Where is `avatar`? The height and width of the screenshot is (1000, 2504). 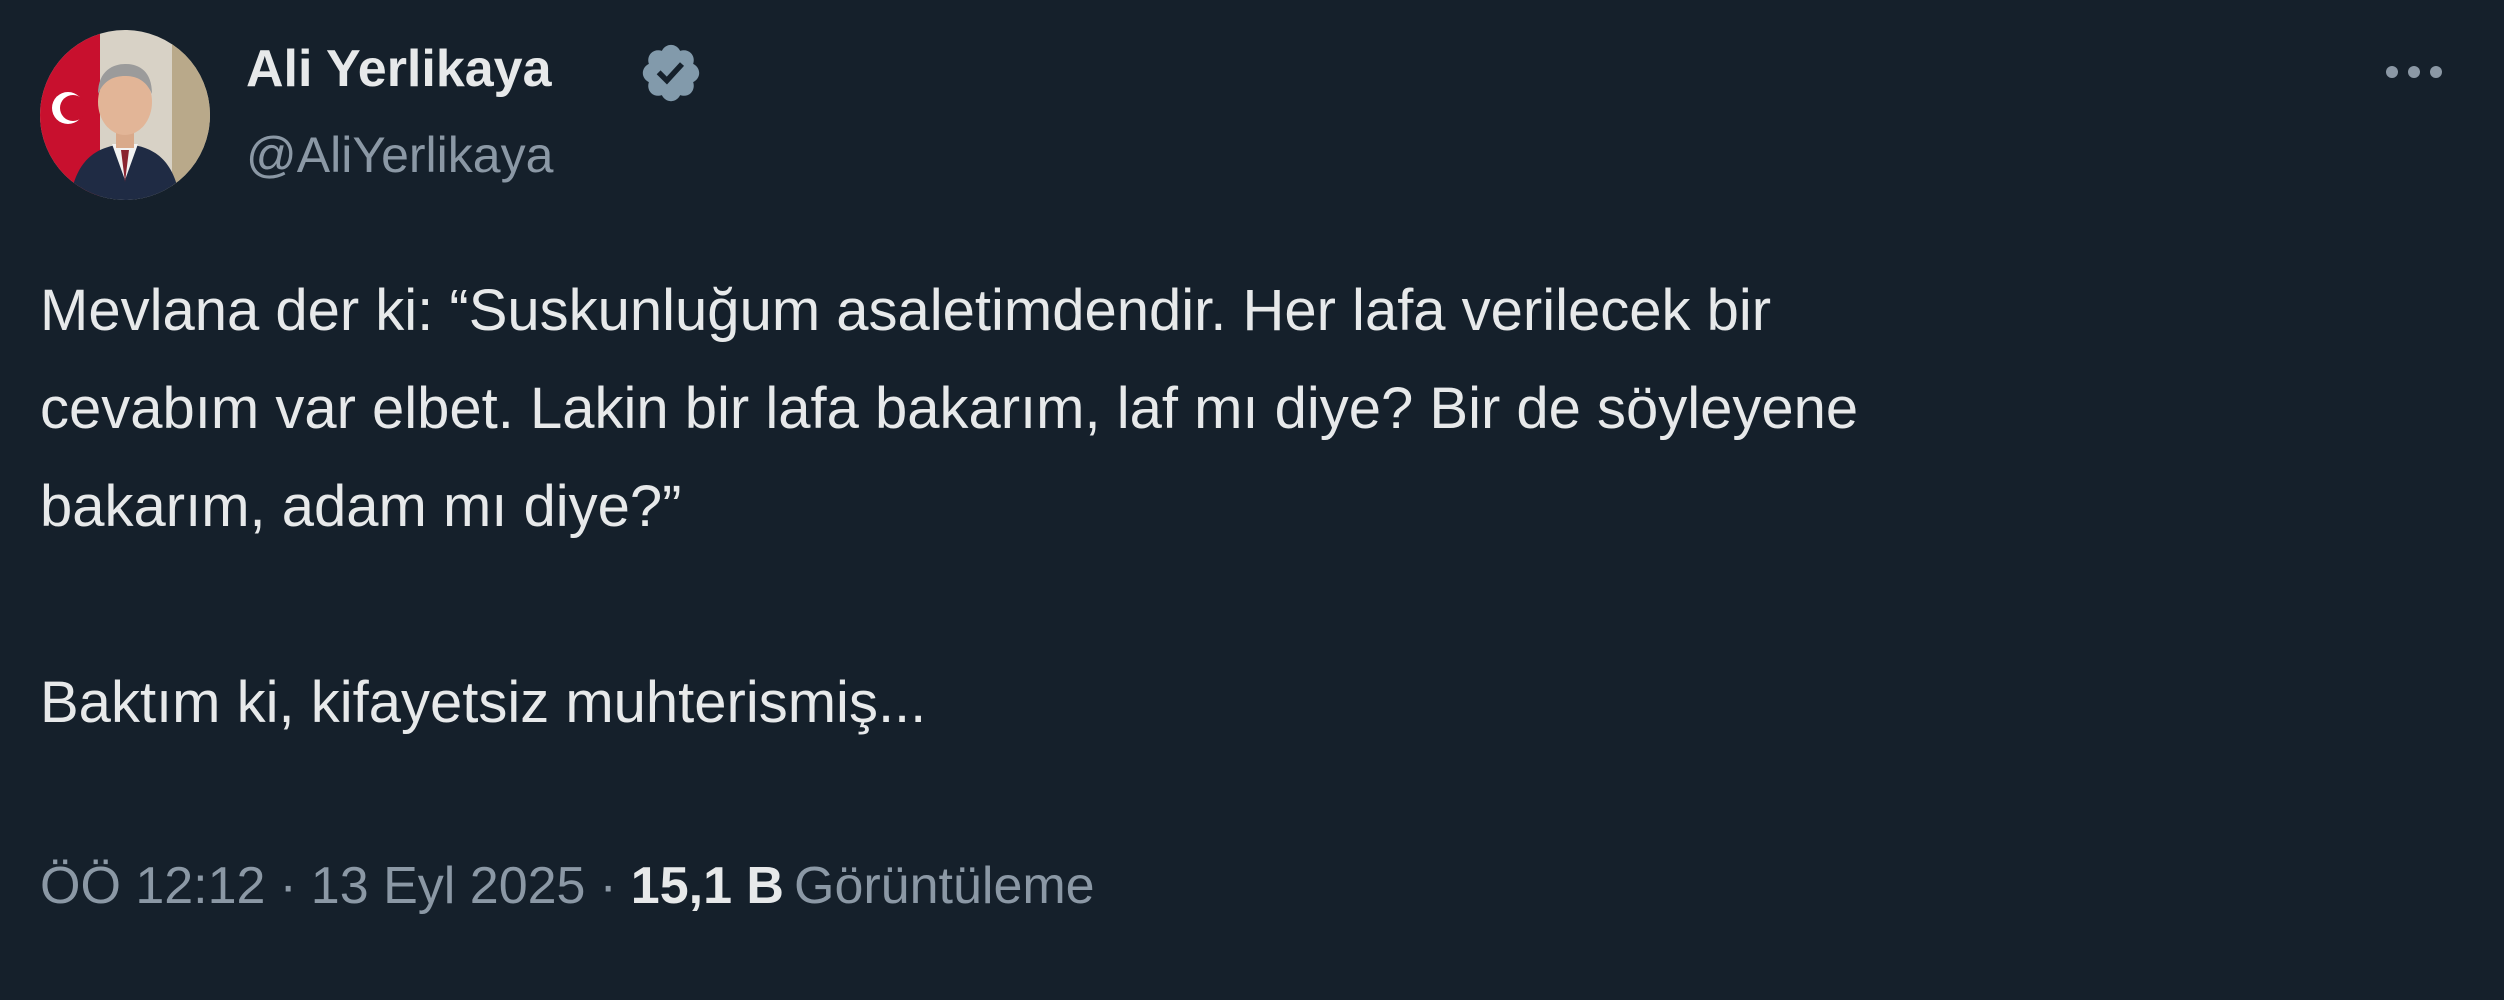
avatar is located at coordinates (125, 115).